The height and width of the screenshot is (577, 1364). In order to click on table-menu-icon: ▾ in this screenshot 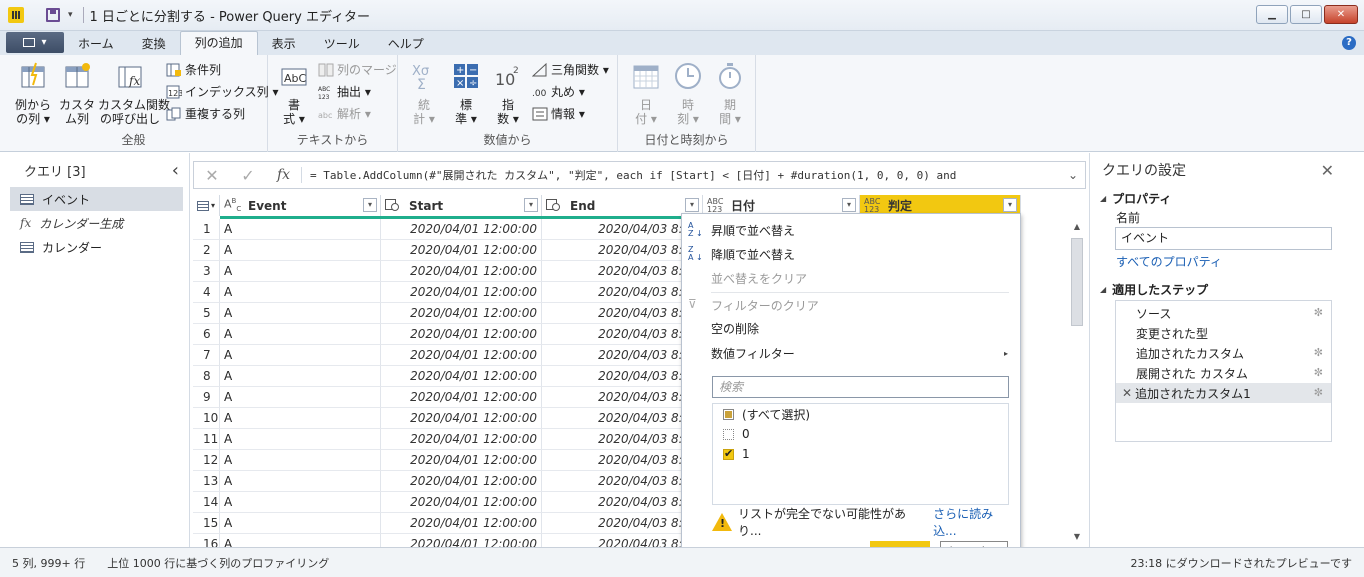, I will do `click(206, 205)`.